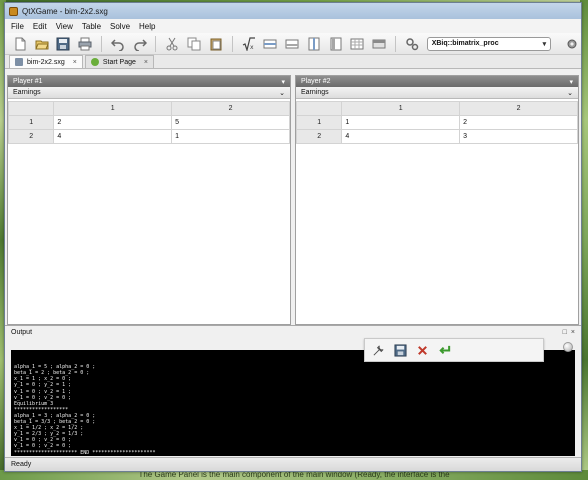 The width and height of the screenshot is (588, 480). I want to click on output-window-controls: □ ×, so click(569, 332).